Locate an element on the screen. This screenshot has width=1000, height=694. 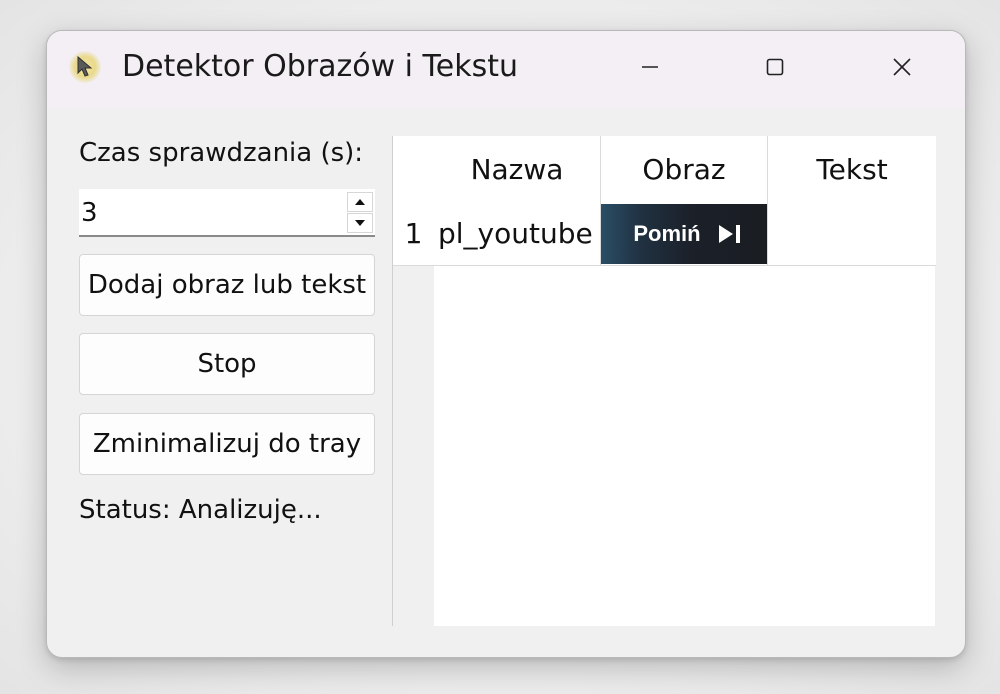
interval-spinbox: 3 is located at coordinates (227, 213).